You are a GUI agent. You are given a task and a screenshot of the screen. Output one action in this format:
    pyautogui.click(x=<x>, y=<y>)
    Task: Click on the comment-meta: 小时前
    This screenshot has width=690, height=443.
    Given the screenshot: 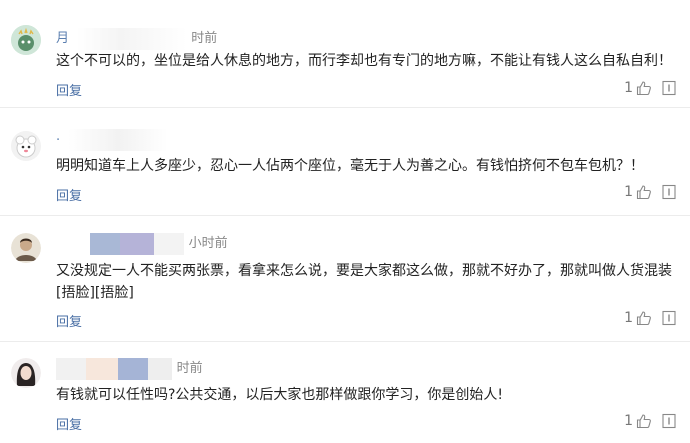 What is the action you would take?
    pyautogui.click(x=142, y=243)
    